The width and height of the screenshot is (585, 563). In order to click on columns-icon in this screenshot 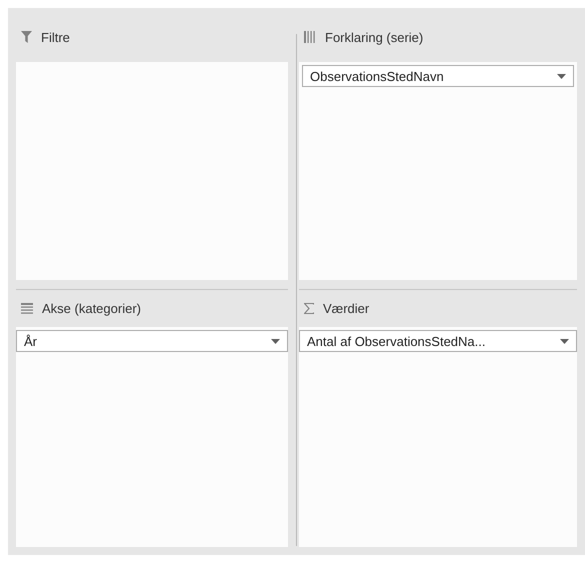, I will do `click(310, 37)`.